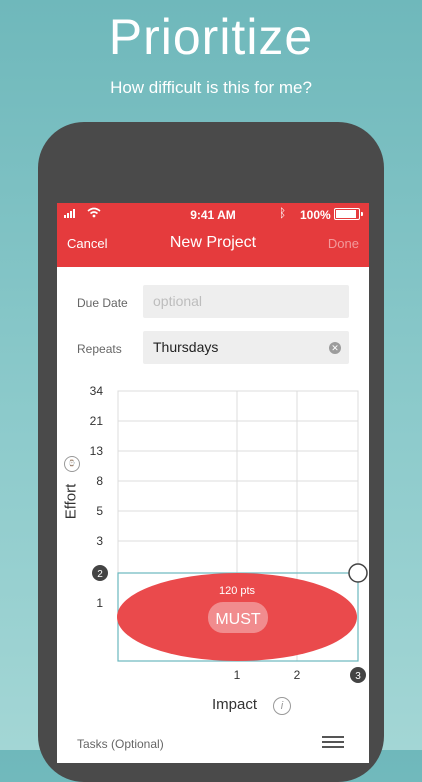 This screenshot has height=782, width=422. Describe the element at coordinates (358, 676) in the screenshot. I see `impact-handle-value: 3` at that location.